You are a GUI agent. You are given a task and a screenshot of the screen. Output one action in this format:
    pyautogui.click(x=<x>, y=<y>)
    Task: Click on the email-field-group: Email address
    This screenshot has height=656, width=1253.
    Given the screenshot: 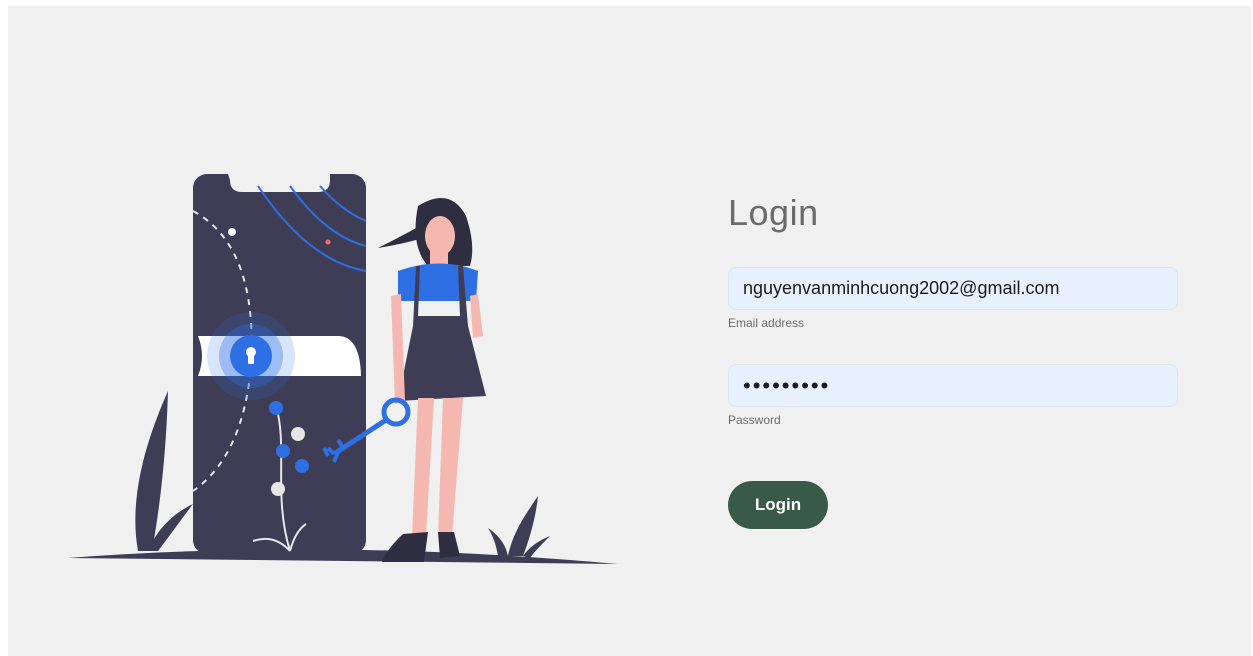 What is the action you would take?
    pyautogui.click(x=958, y=298)
    